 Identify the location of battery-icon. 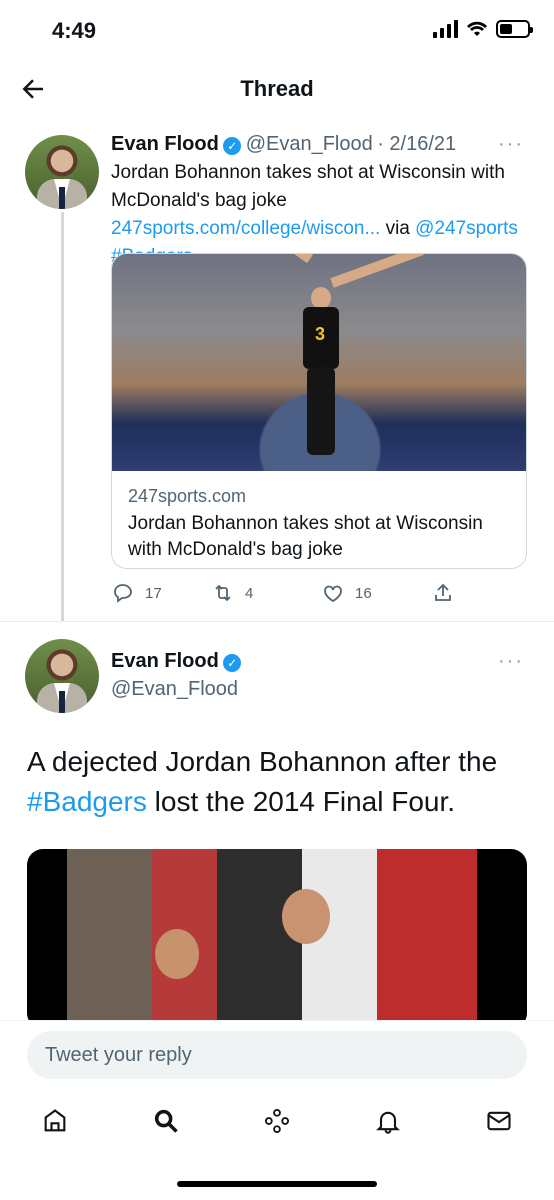
(514, 29).